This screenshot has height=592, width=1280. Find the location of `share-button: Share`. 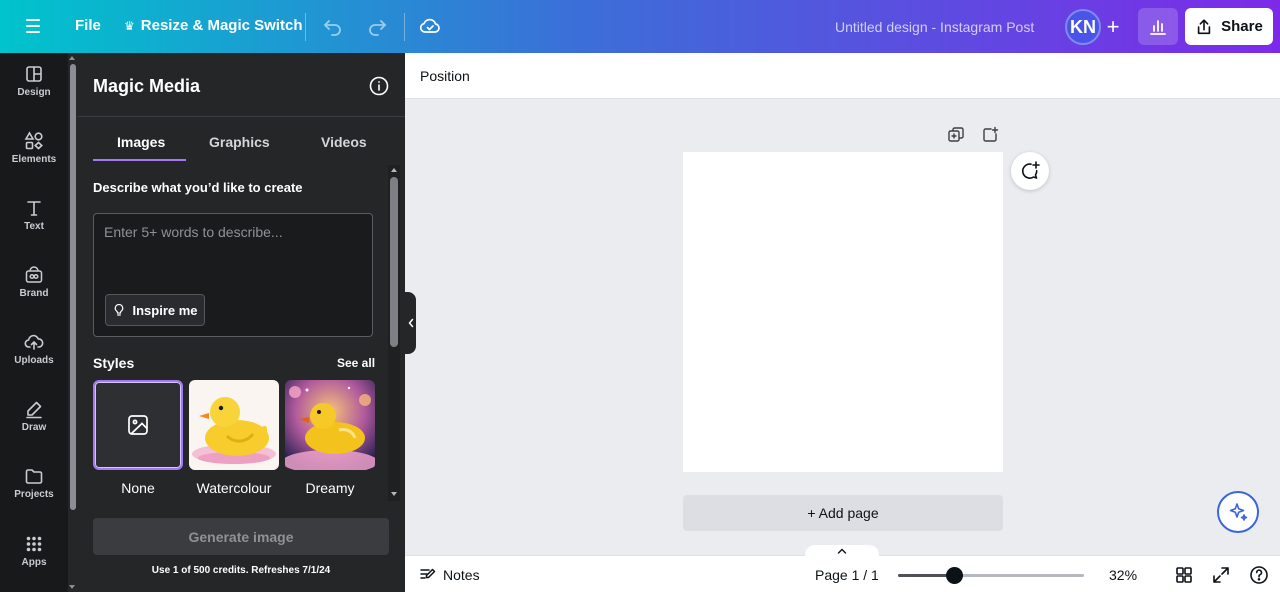

share-button: Share is located at coordinates (1229, 26).